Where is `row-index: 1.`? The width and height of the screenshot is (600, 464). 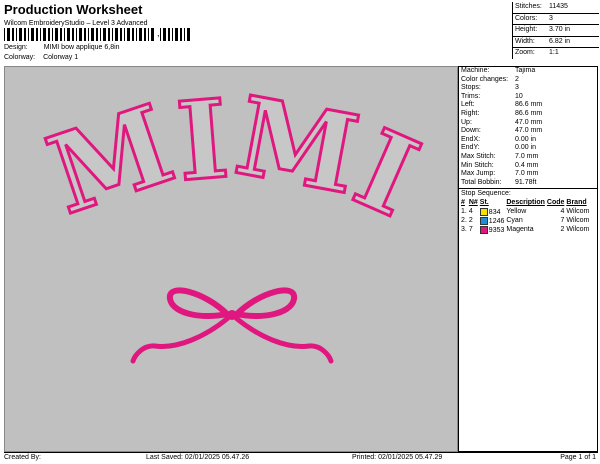
row-index: 1. is located at coordinates (464, 212).